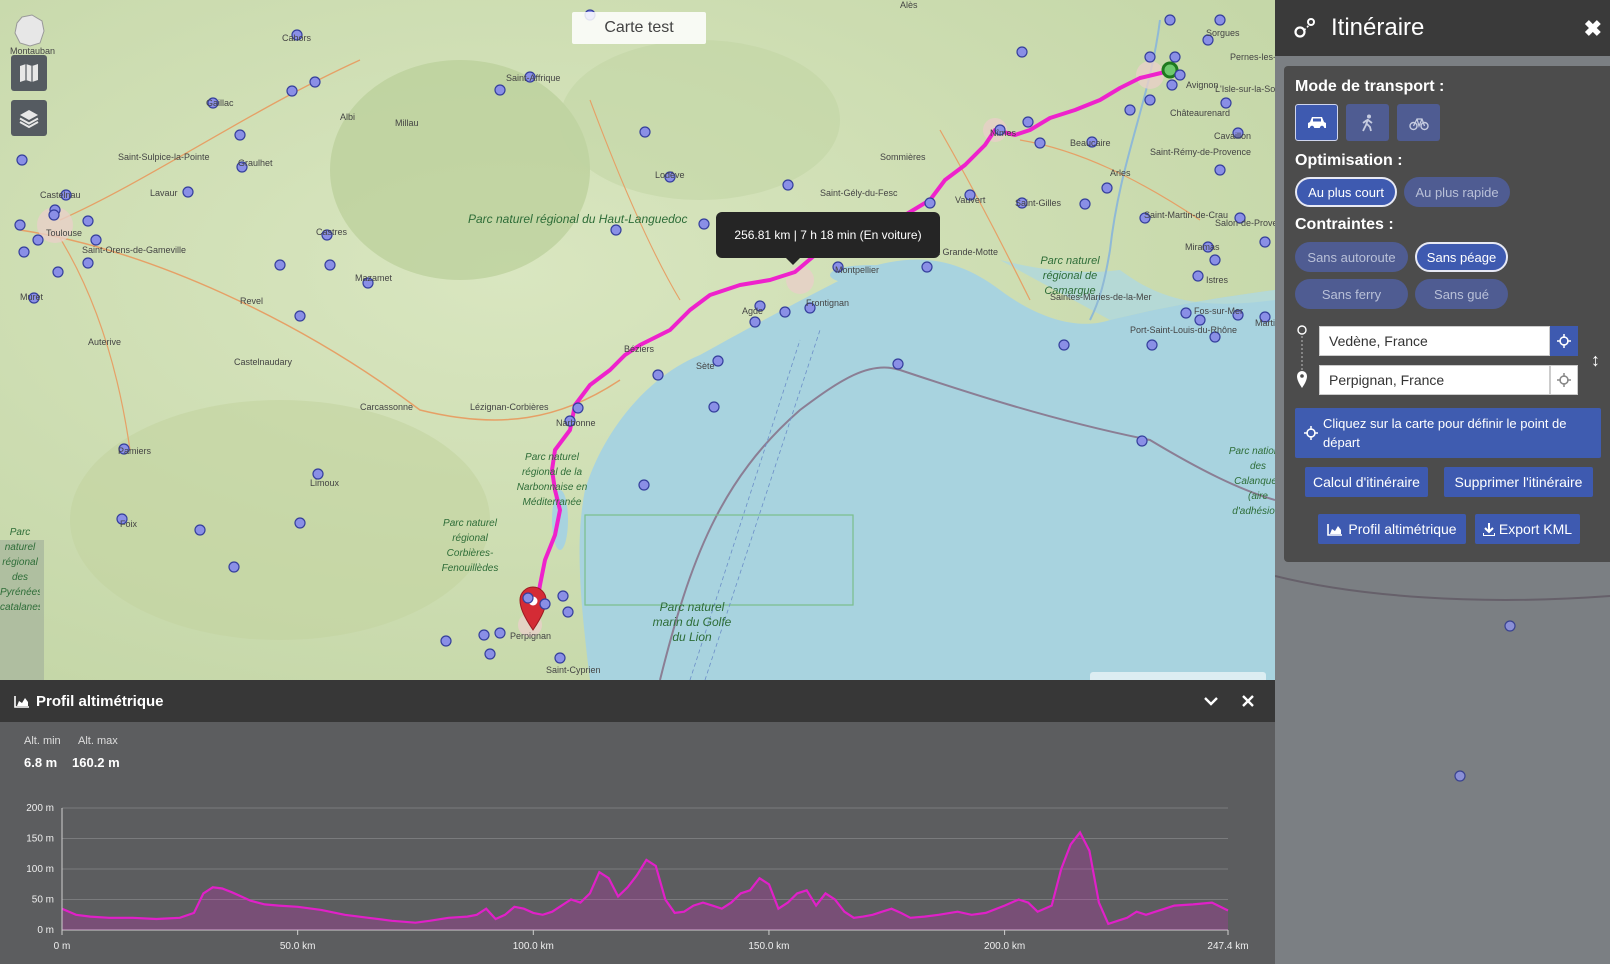 The image size is (1610, 964). I want to click on place-label: Narbonne, so click(576, 423).